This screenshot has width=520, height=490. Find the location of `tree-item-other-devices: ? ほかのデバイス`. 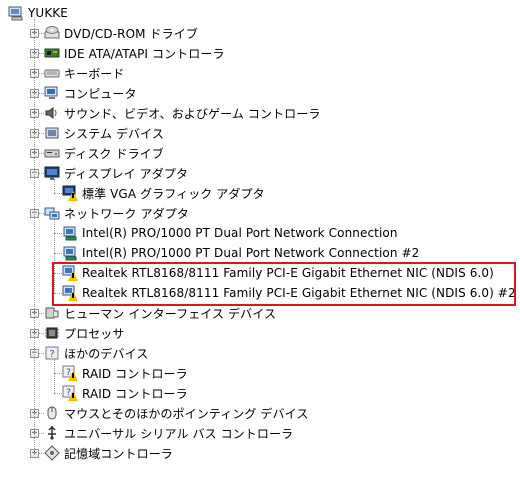

tree-item-other-devices: ? ほかのデバイス is located at coordinates (96, 353).